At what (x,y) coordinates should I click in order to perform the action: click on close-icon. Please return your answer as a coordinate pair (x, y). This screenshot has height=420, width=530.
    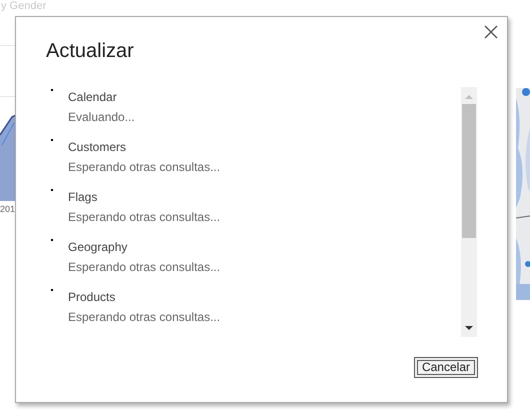
    Looking at the image, I should click on (491, 32).